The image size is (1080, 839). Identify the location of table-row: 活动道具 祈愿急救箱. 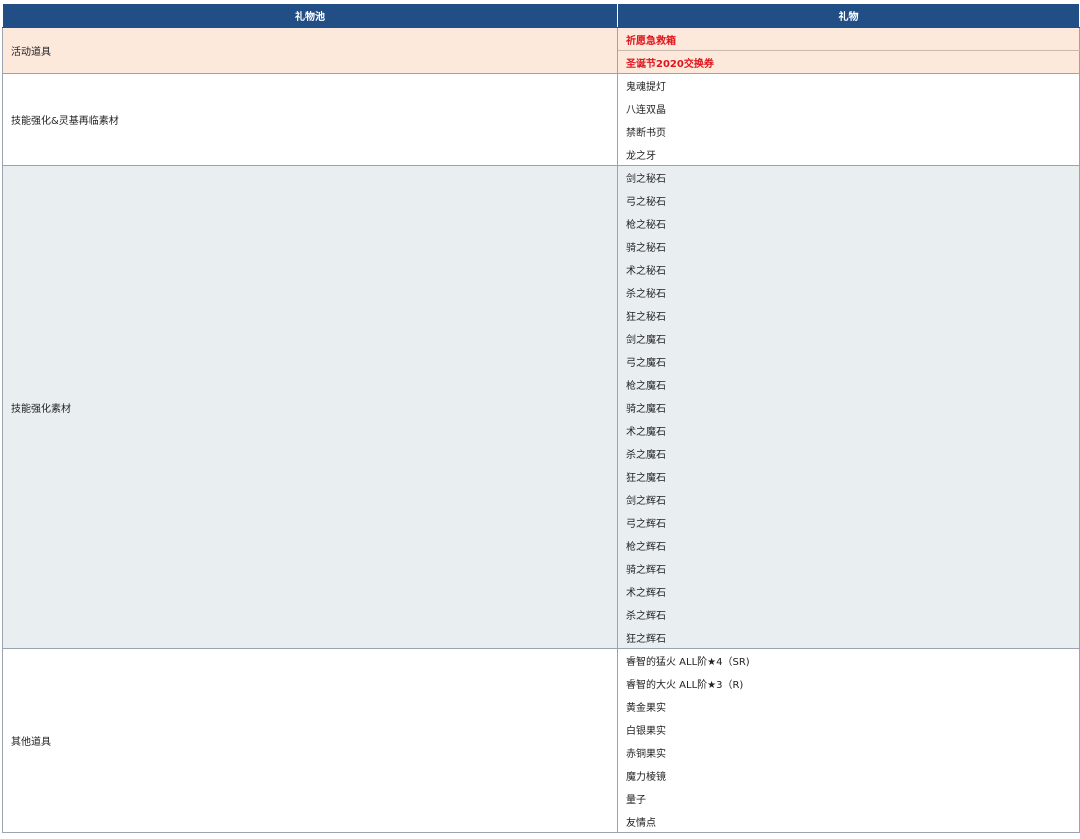
(541, 50).